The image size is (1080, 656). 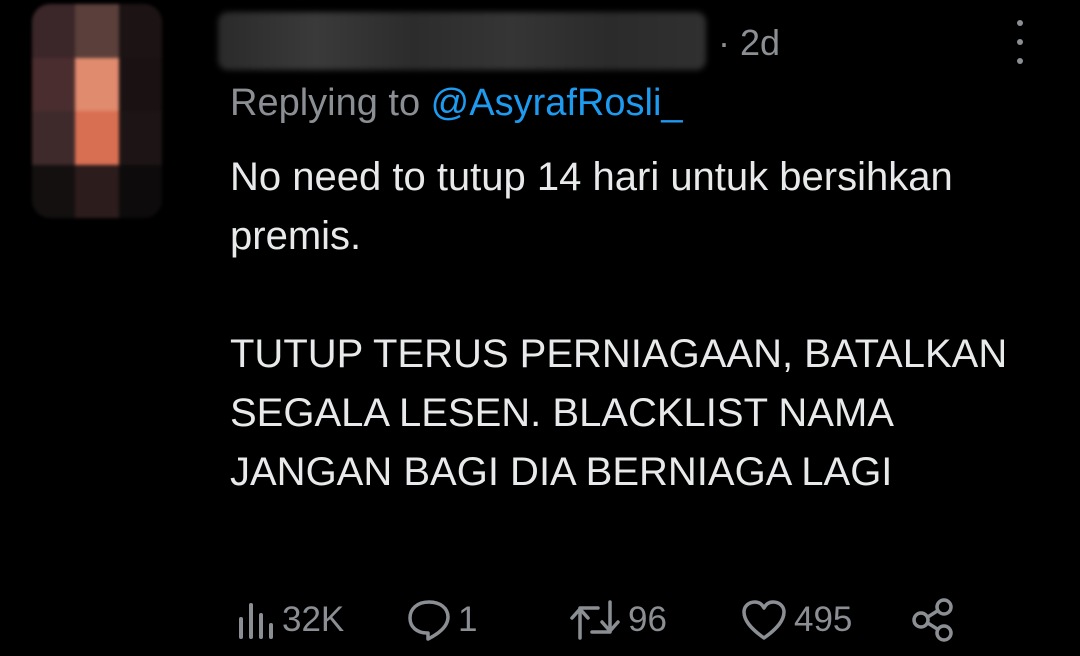 I want to click on views-count: 32K, so click(x=313, y=619).